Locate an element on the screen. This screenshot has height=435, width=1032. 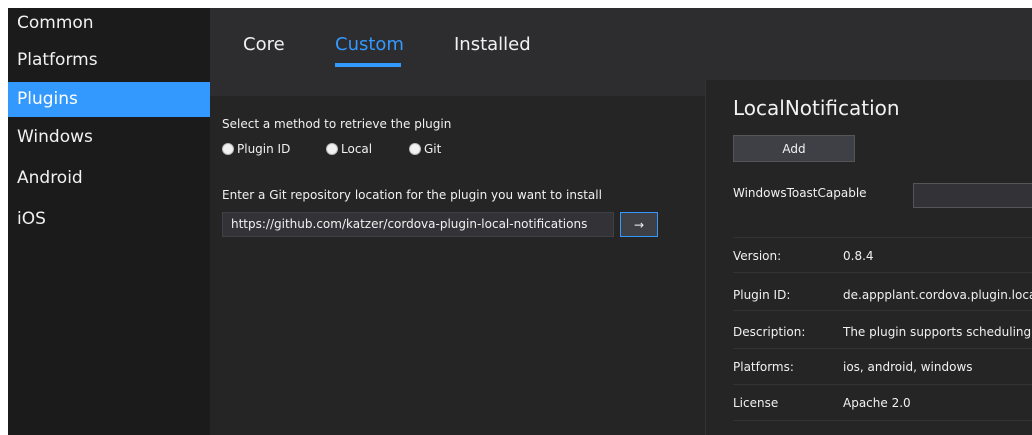
license-key: License is located at coordinates (756, 403).